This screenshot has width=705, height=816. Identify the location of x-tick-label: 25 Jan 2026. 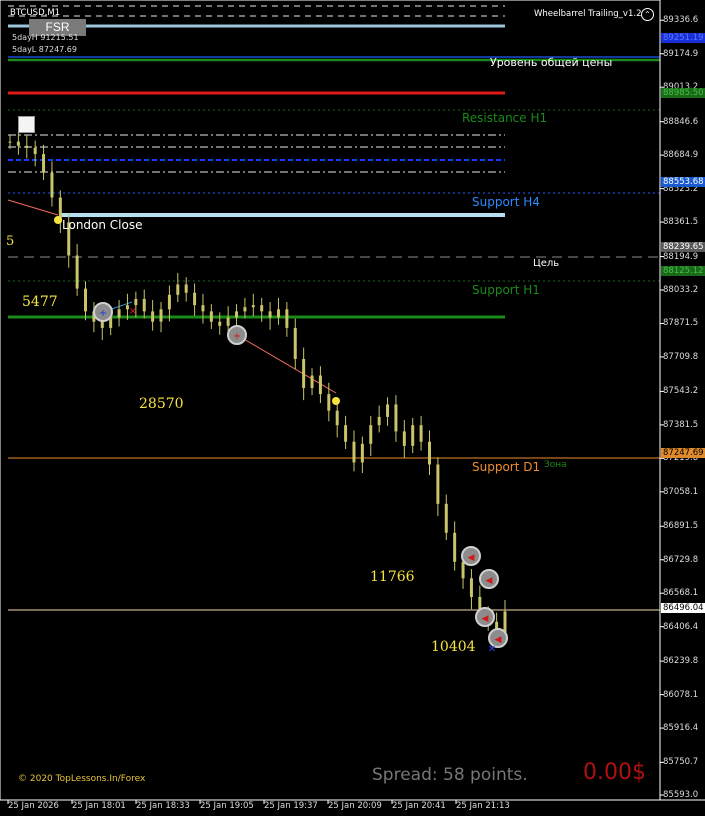
(33, 806).